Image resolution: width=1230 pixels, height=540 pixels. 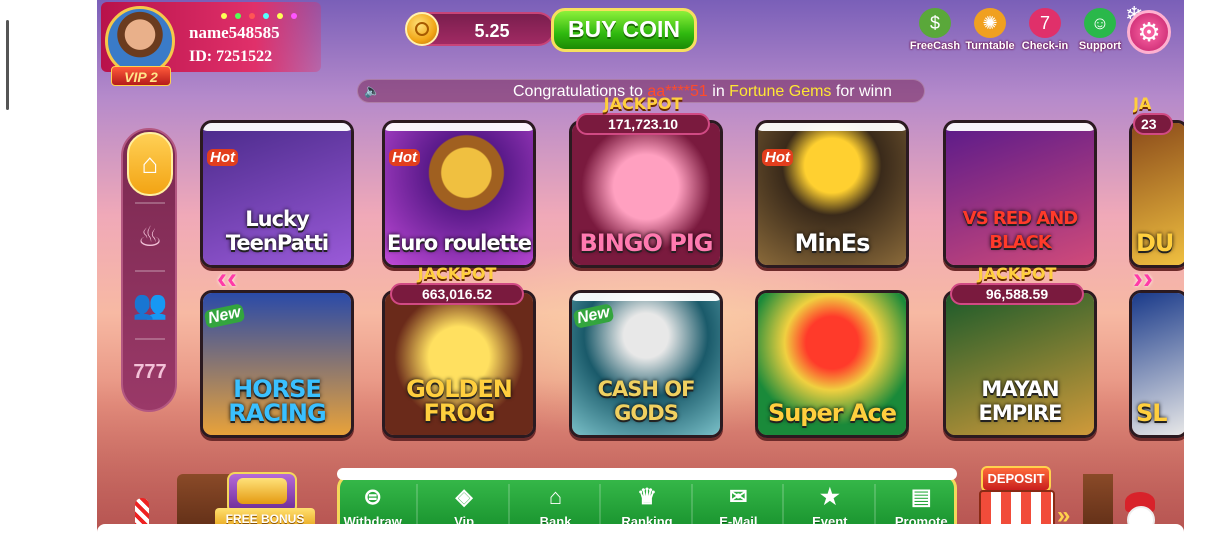 I want to click on withdraw-icon: ⊜, so click(x=372, y=496).